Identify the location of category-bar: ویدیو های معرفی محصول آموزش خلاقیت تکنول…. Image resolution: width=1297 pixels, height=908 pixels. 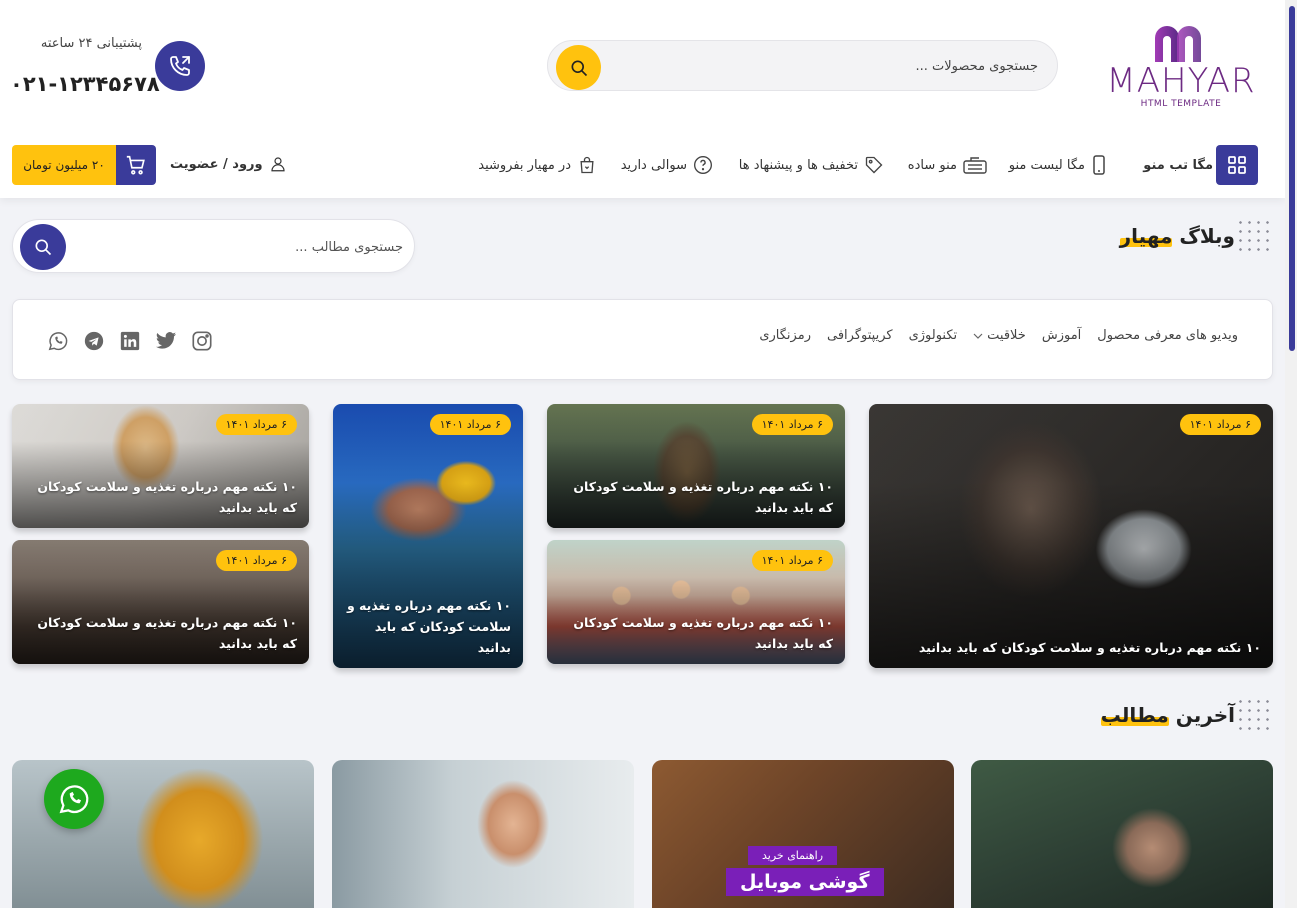
(642, 339).